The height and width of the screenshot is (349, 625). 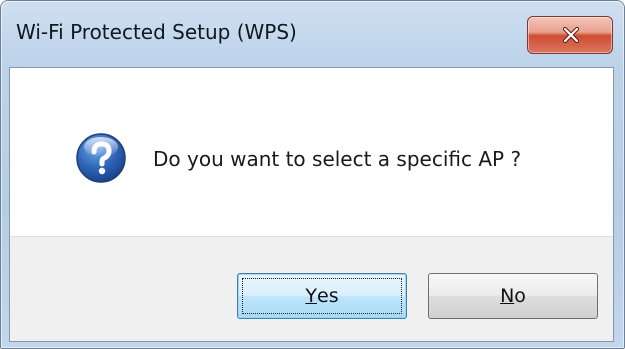 I want to click on no-button-label-rest: o, so click(x=520, y=296).